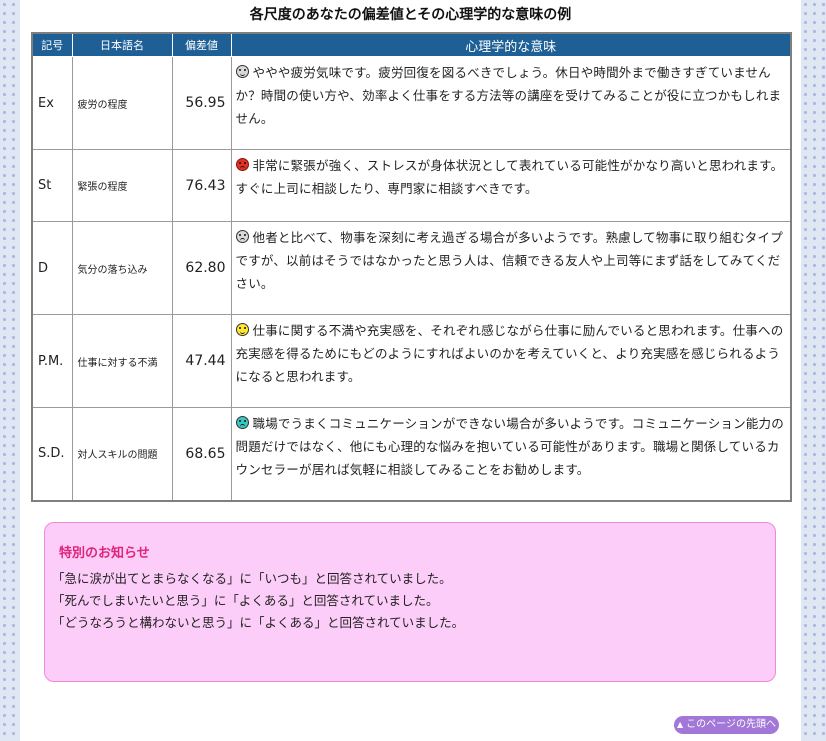 This screenshot has height=741, width=826. I want to click on cell-code: Ex, so click(52, 103).